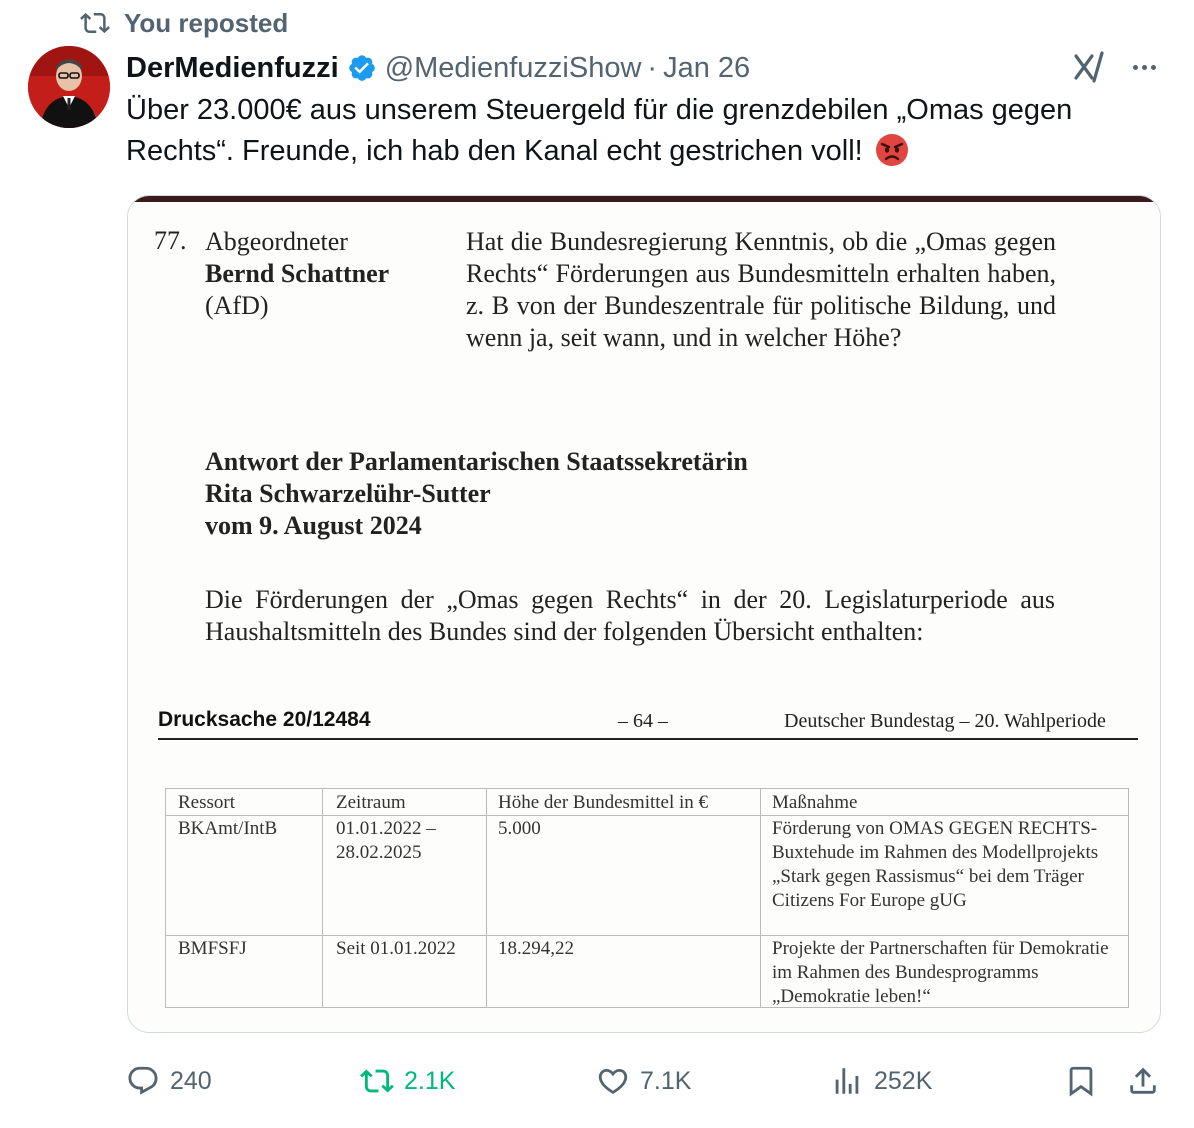 The width and height of the screenshot is (1194, 1128). I want to click on bookmark-button, so click(1081, 1081).